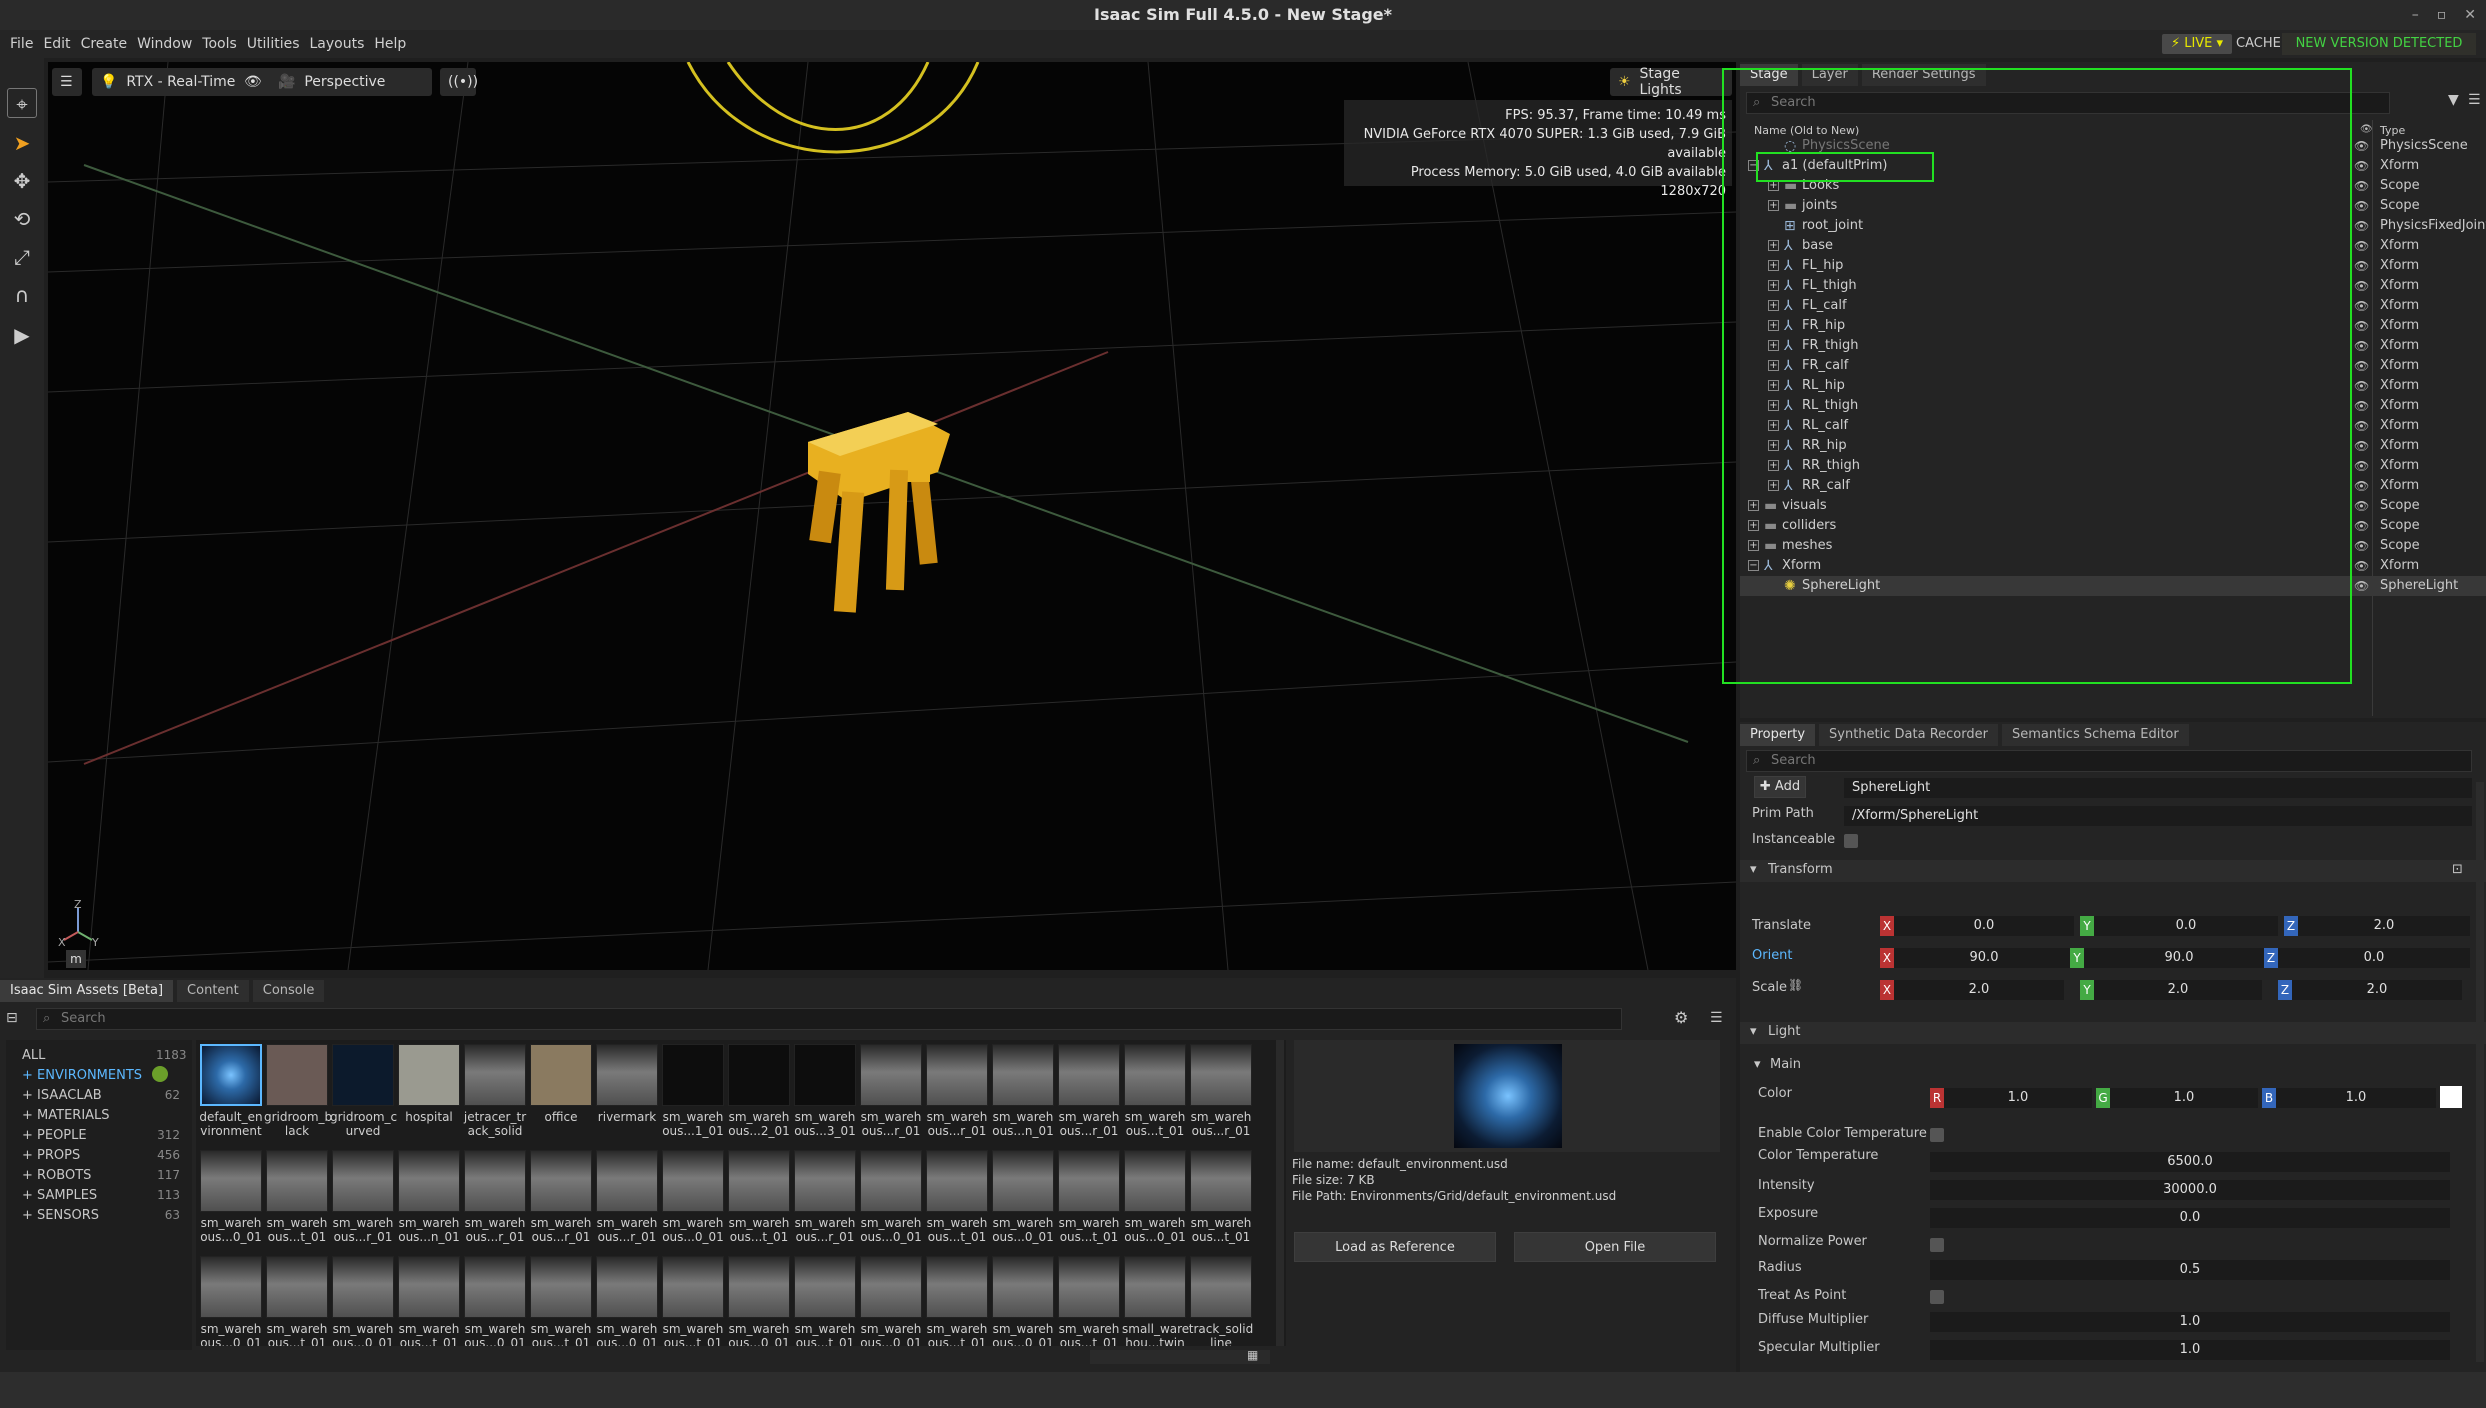 The image size is (2486, 1408). I want to click on color-temp-field: 6500.0, so click(2190, 1162).